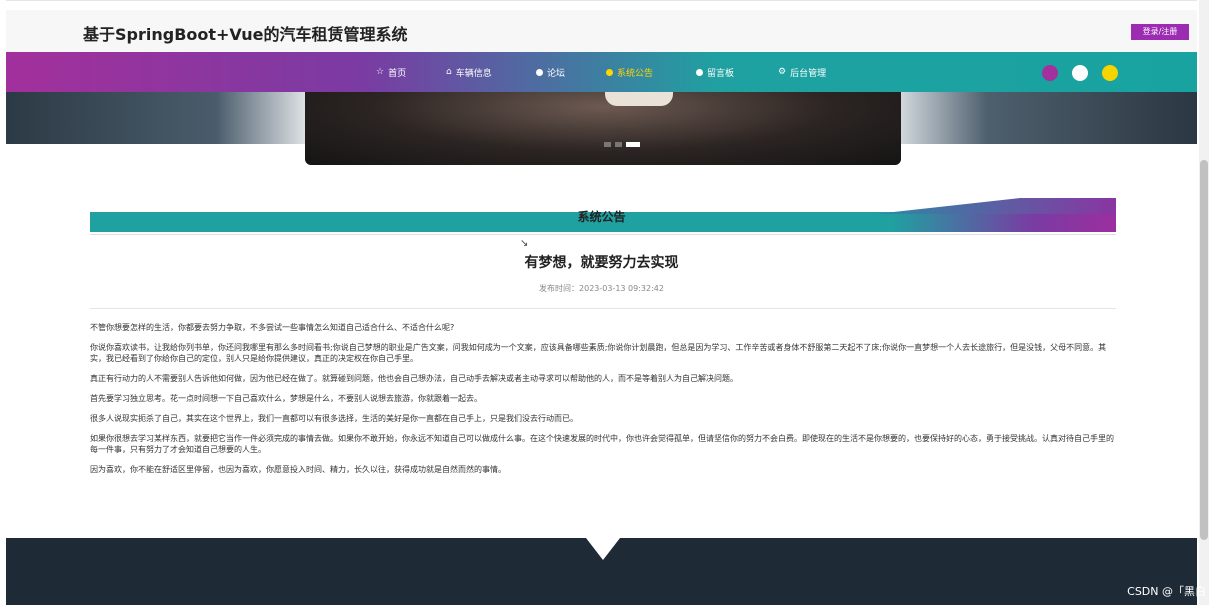  What do you see at coordinates (808, 73) in the screenshot?
I see `nav-item-label: 后台管理` at bounding box center [808, 73].